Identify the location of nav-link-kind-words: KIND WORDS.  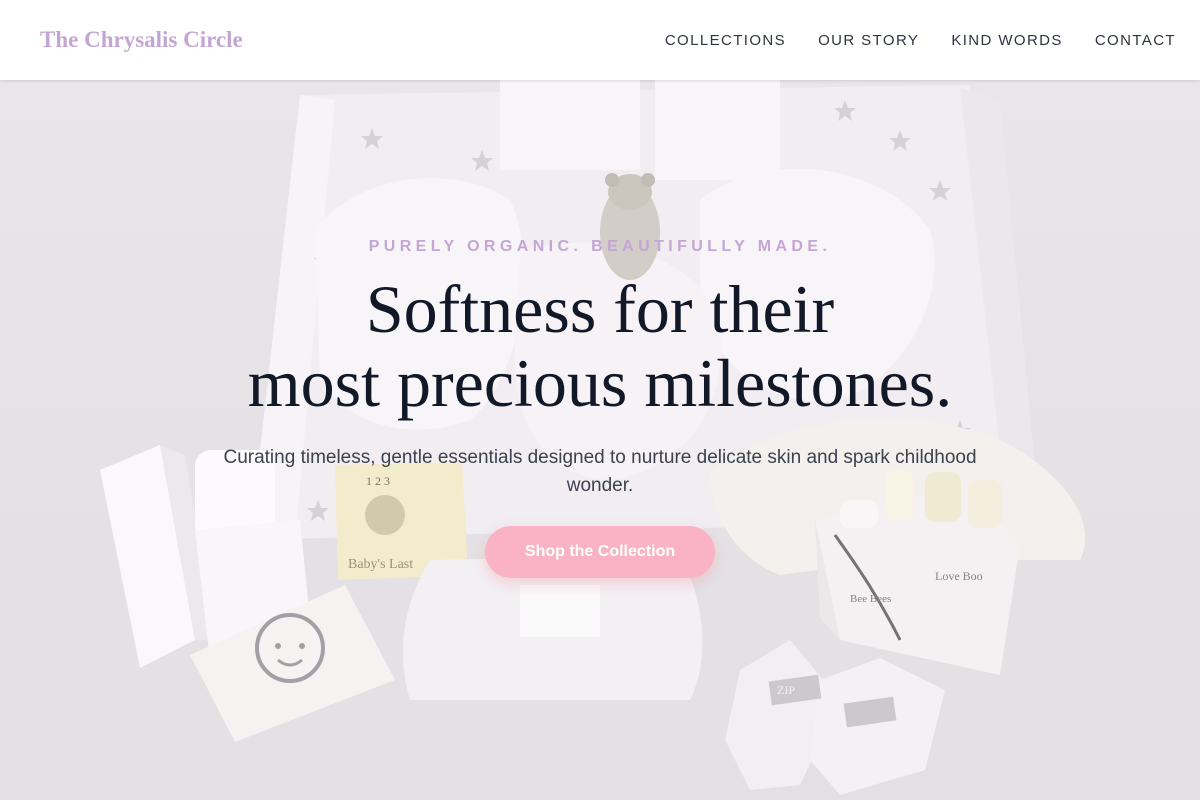
(1007, 40).